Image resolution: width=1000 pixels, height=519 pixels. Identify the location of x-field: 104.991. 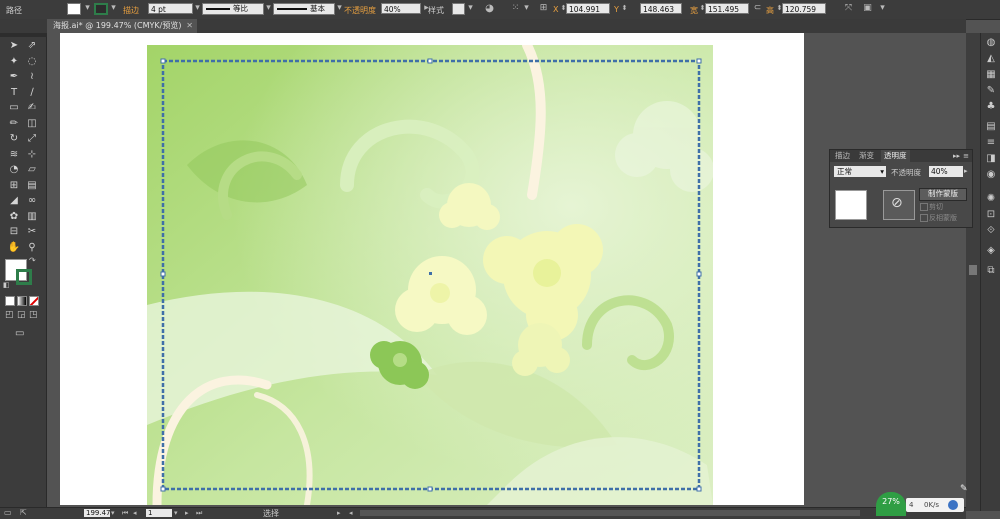
(588, 8).